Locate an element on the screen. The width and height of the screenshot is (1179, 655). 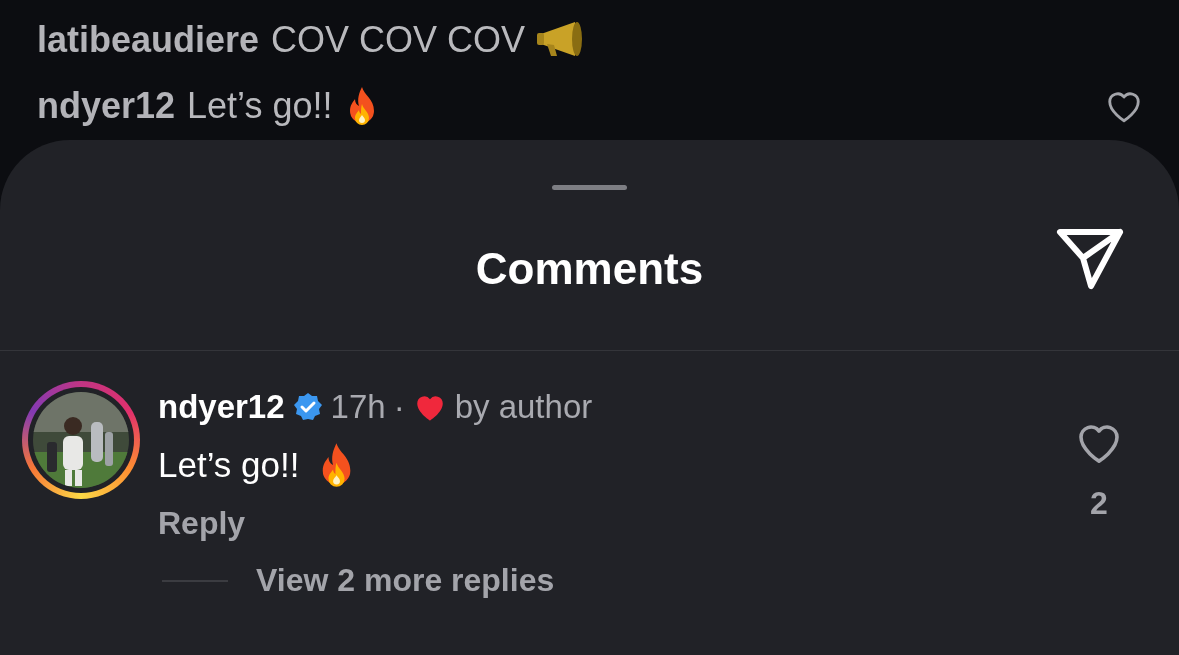
like-count: 2 is located at coordinates (1099, 504).